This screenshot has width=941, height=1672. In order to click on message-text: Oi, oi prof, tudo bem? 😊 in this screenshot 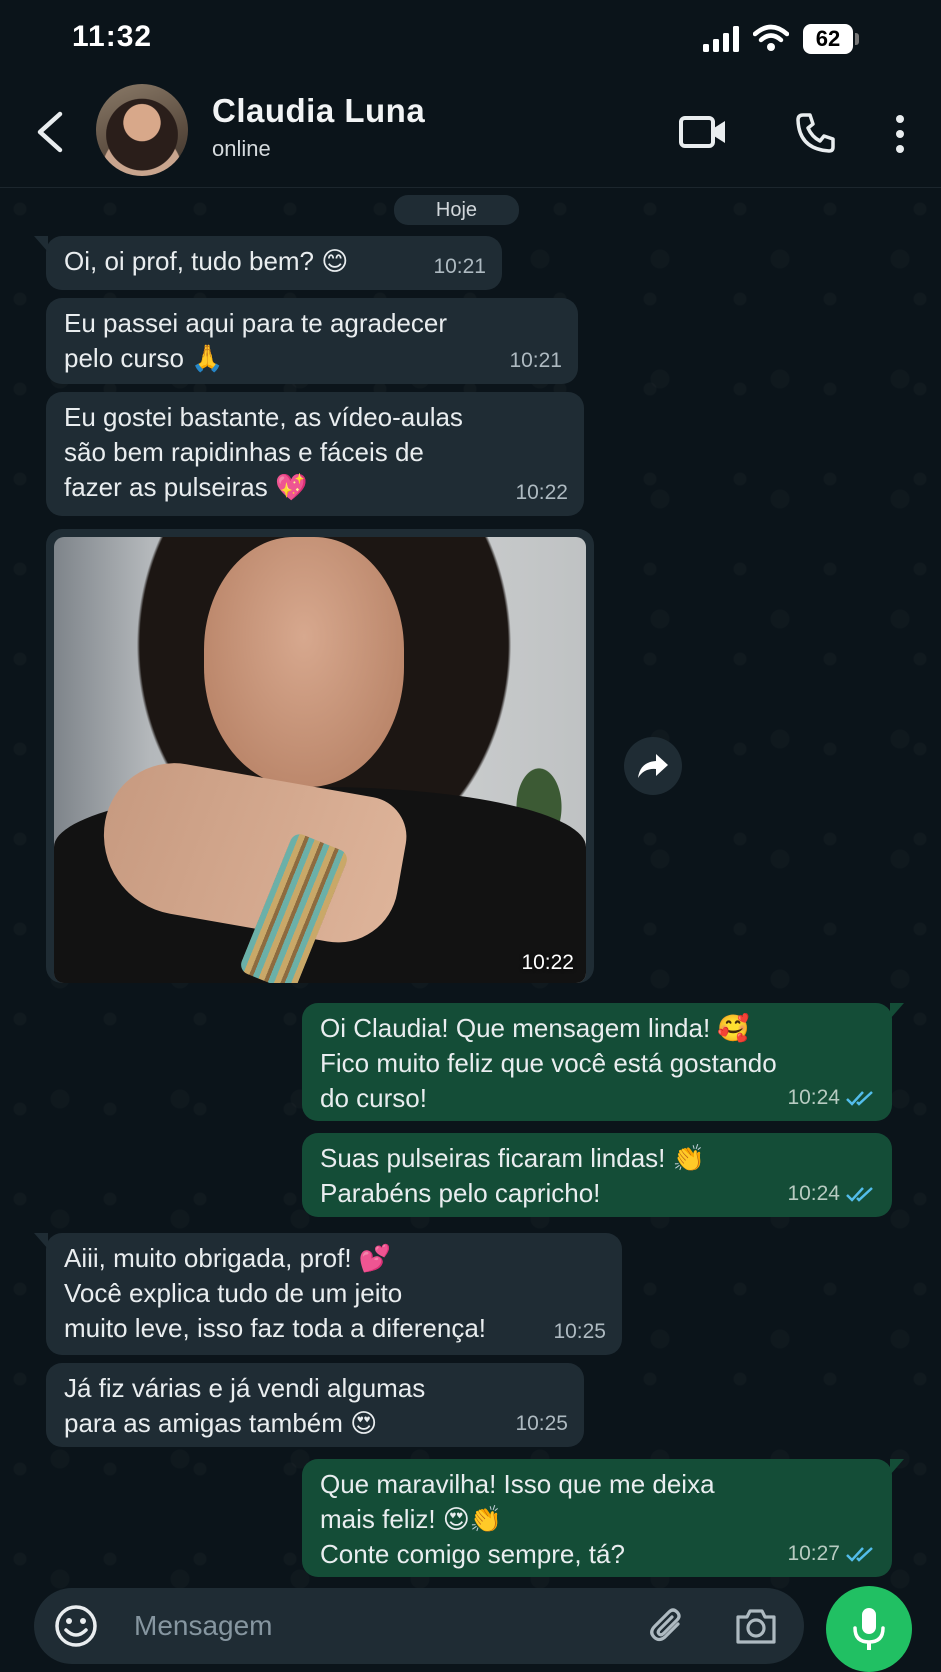, I will do `click(206, 261)`.